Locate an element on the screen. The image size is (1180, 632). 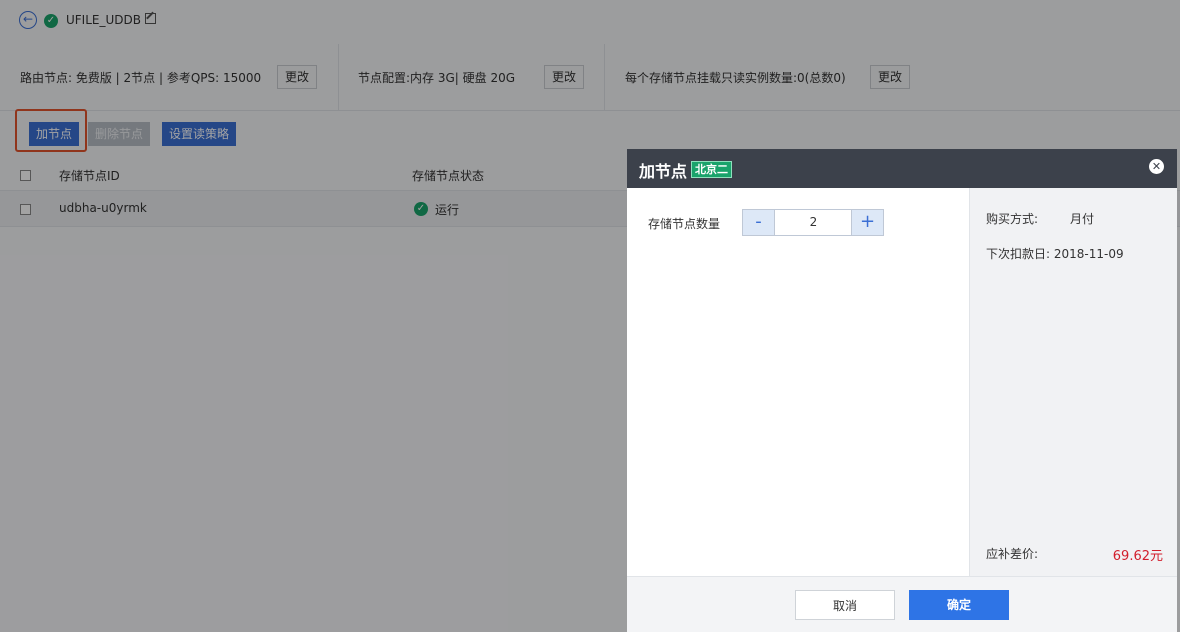
quantity-input: 2 is located at coordinates (813, 222).